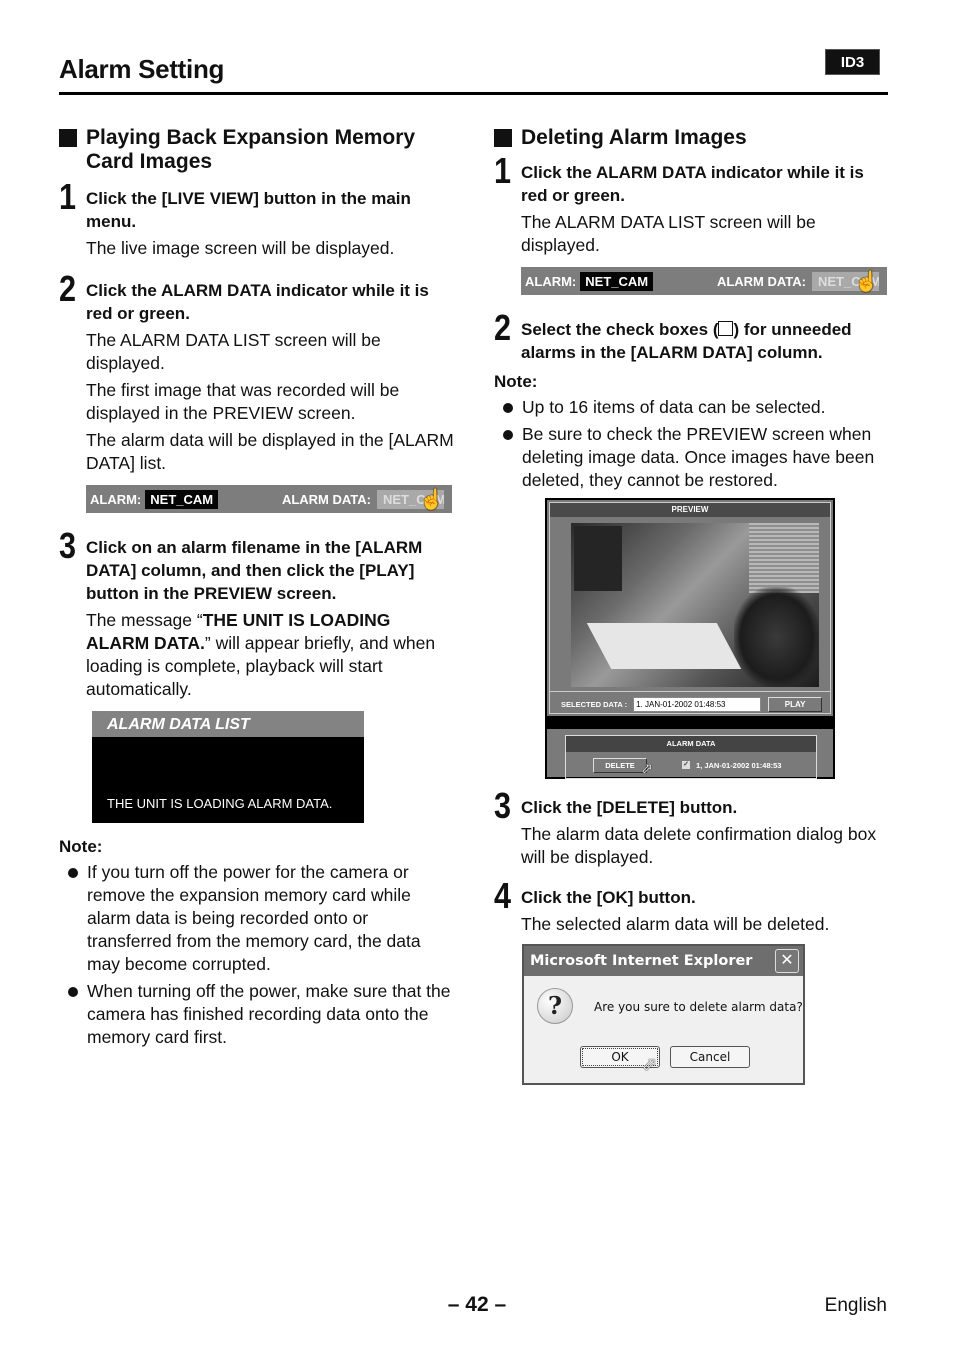 The height and width of the screenshot is (1352, 954). I want to click on id-badge: ID3, so click(852, 62).